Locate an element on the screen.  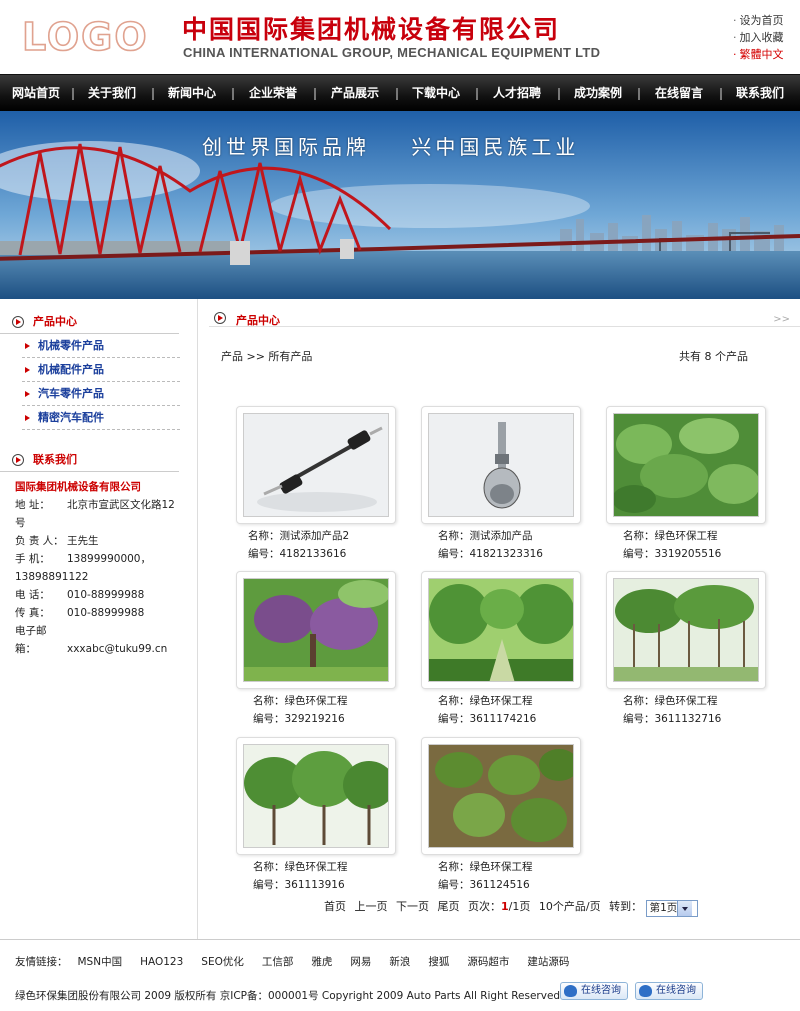
nav-downloads: 下载中心 is located at coordinates (436, 93).